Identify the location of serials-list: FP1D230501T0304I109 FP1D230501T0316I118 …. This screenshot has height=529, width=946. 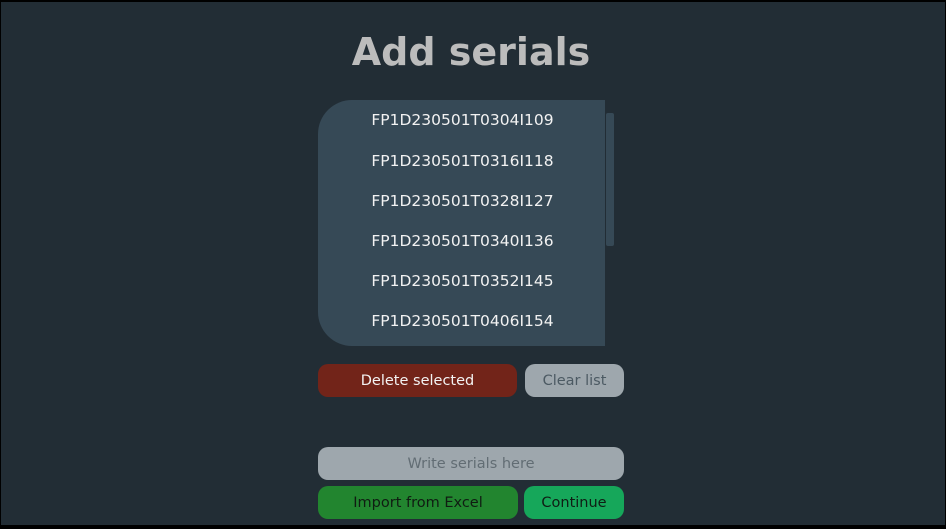
(461, 223).